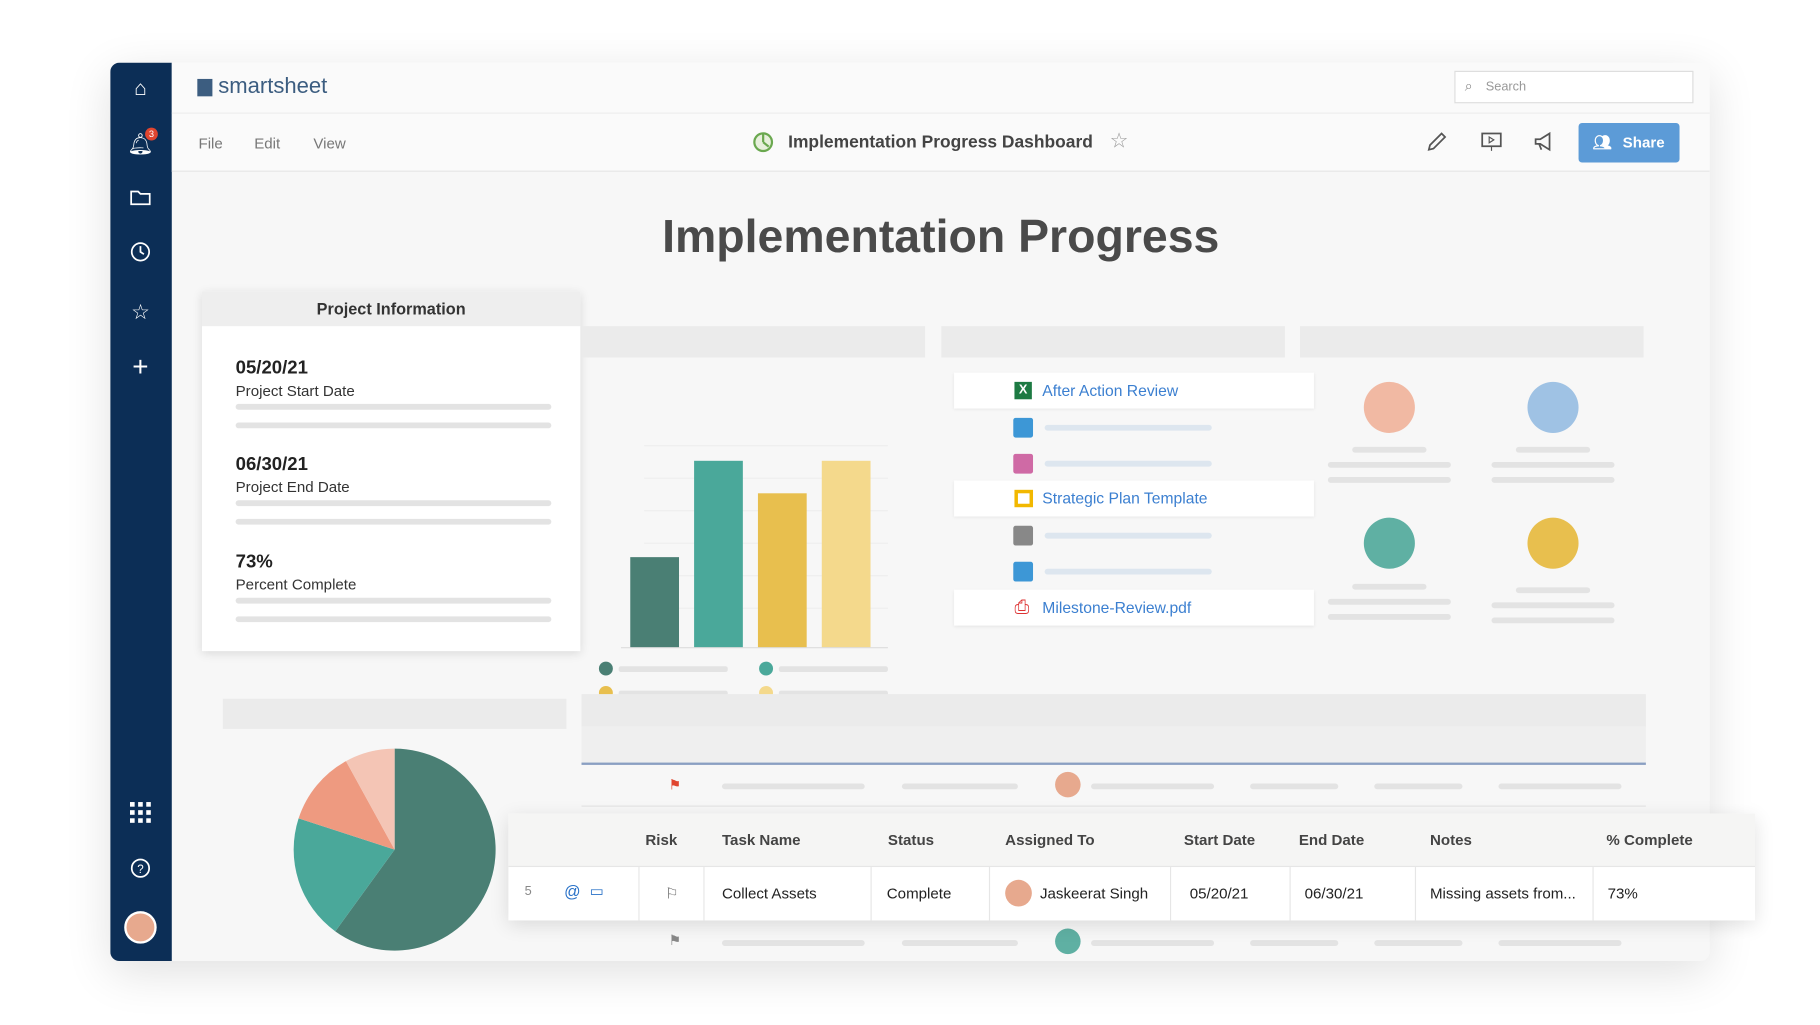 This screenshot has width=1820, height=1025. I want to click on help-icon: ?, so click(141, 872).